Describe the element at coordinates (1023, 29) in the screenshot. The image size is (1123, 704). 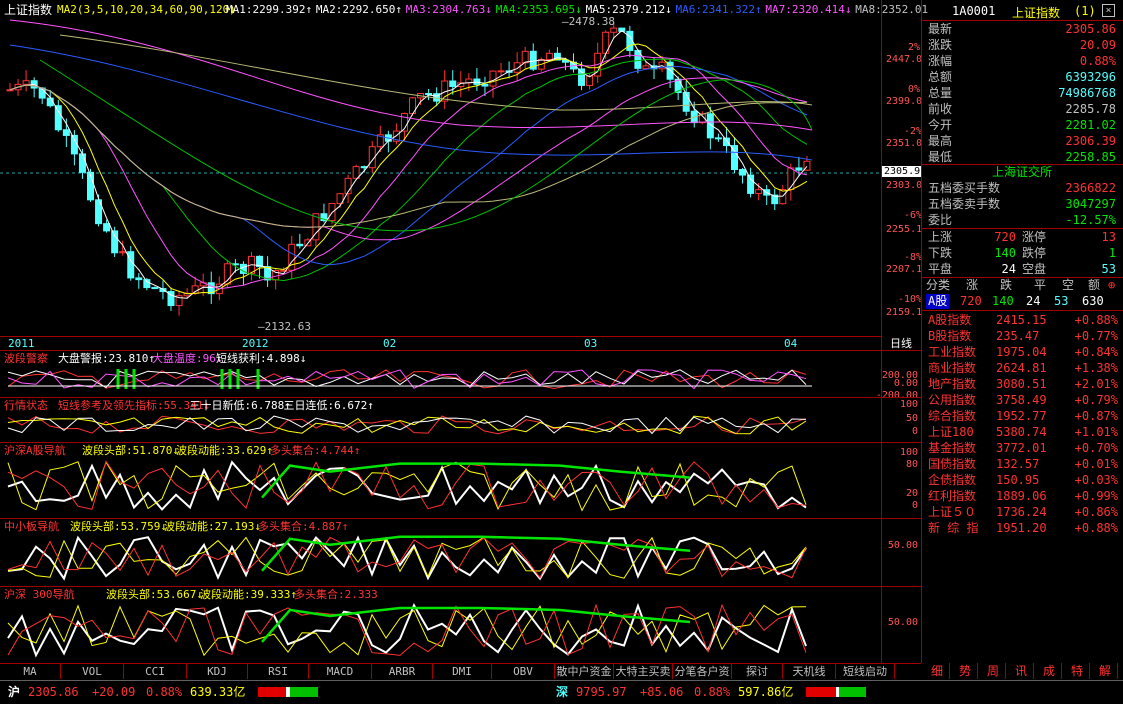
I see `quote-row: 最新 2305.86` at that location.